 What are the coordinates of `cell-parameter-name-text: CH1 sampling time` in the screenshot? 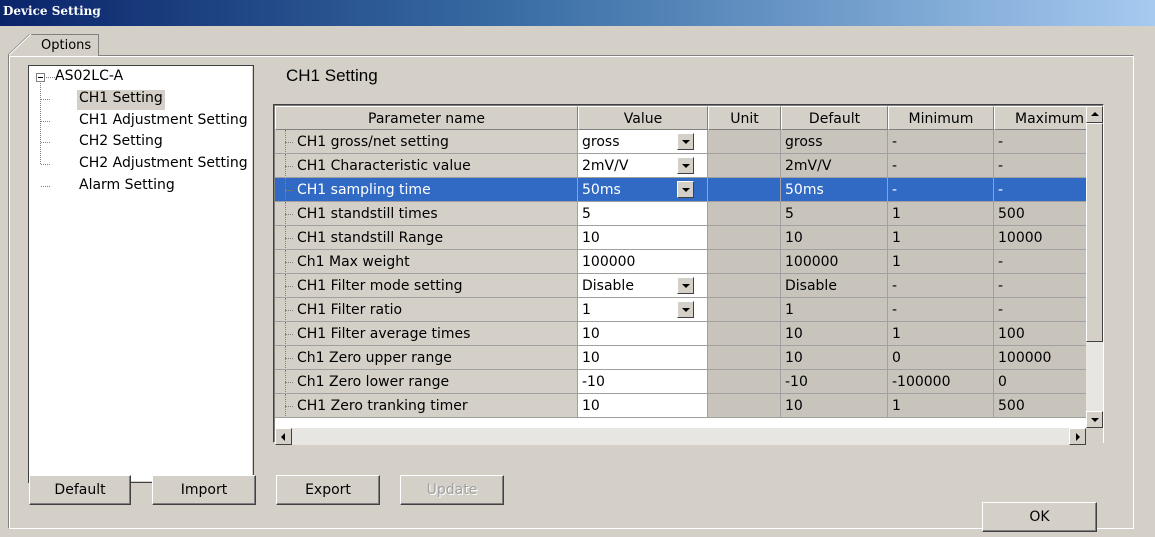 It's located at (364, 190).